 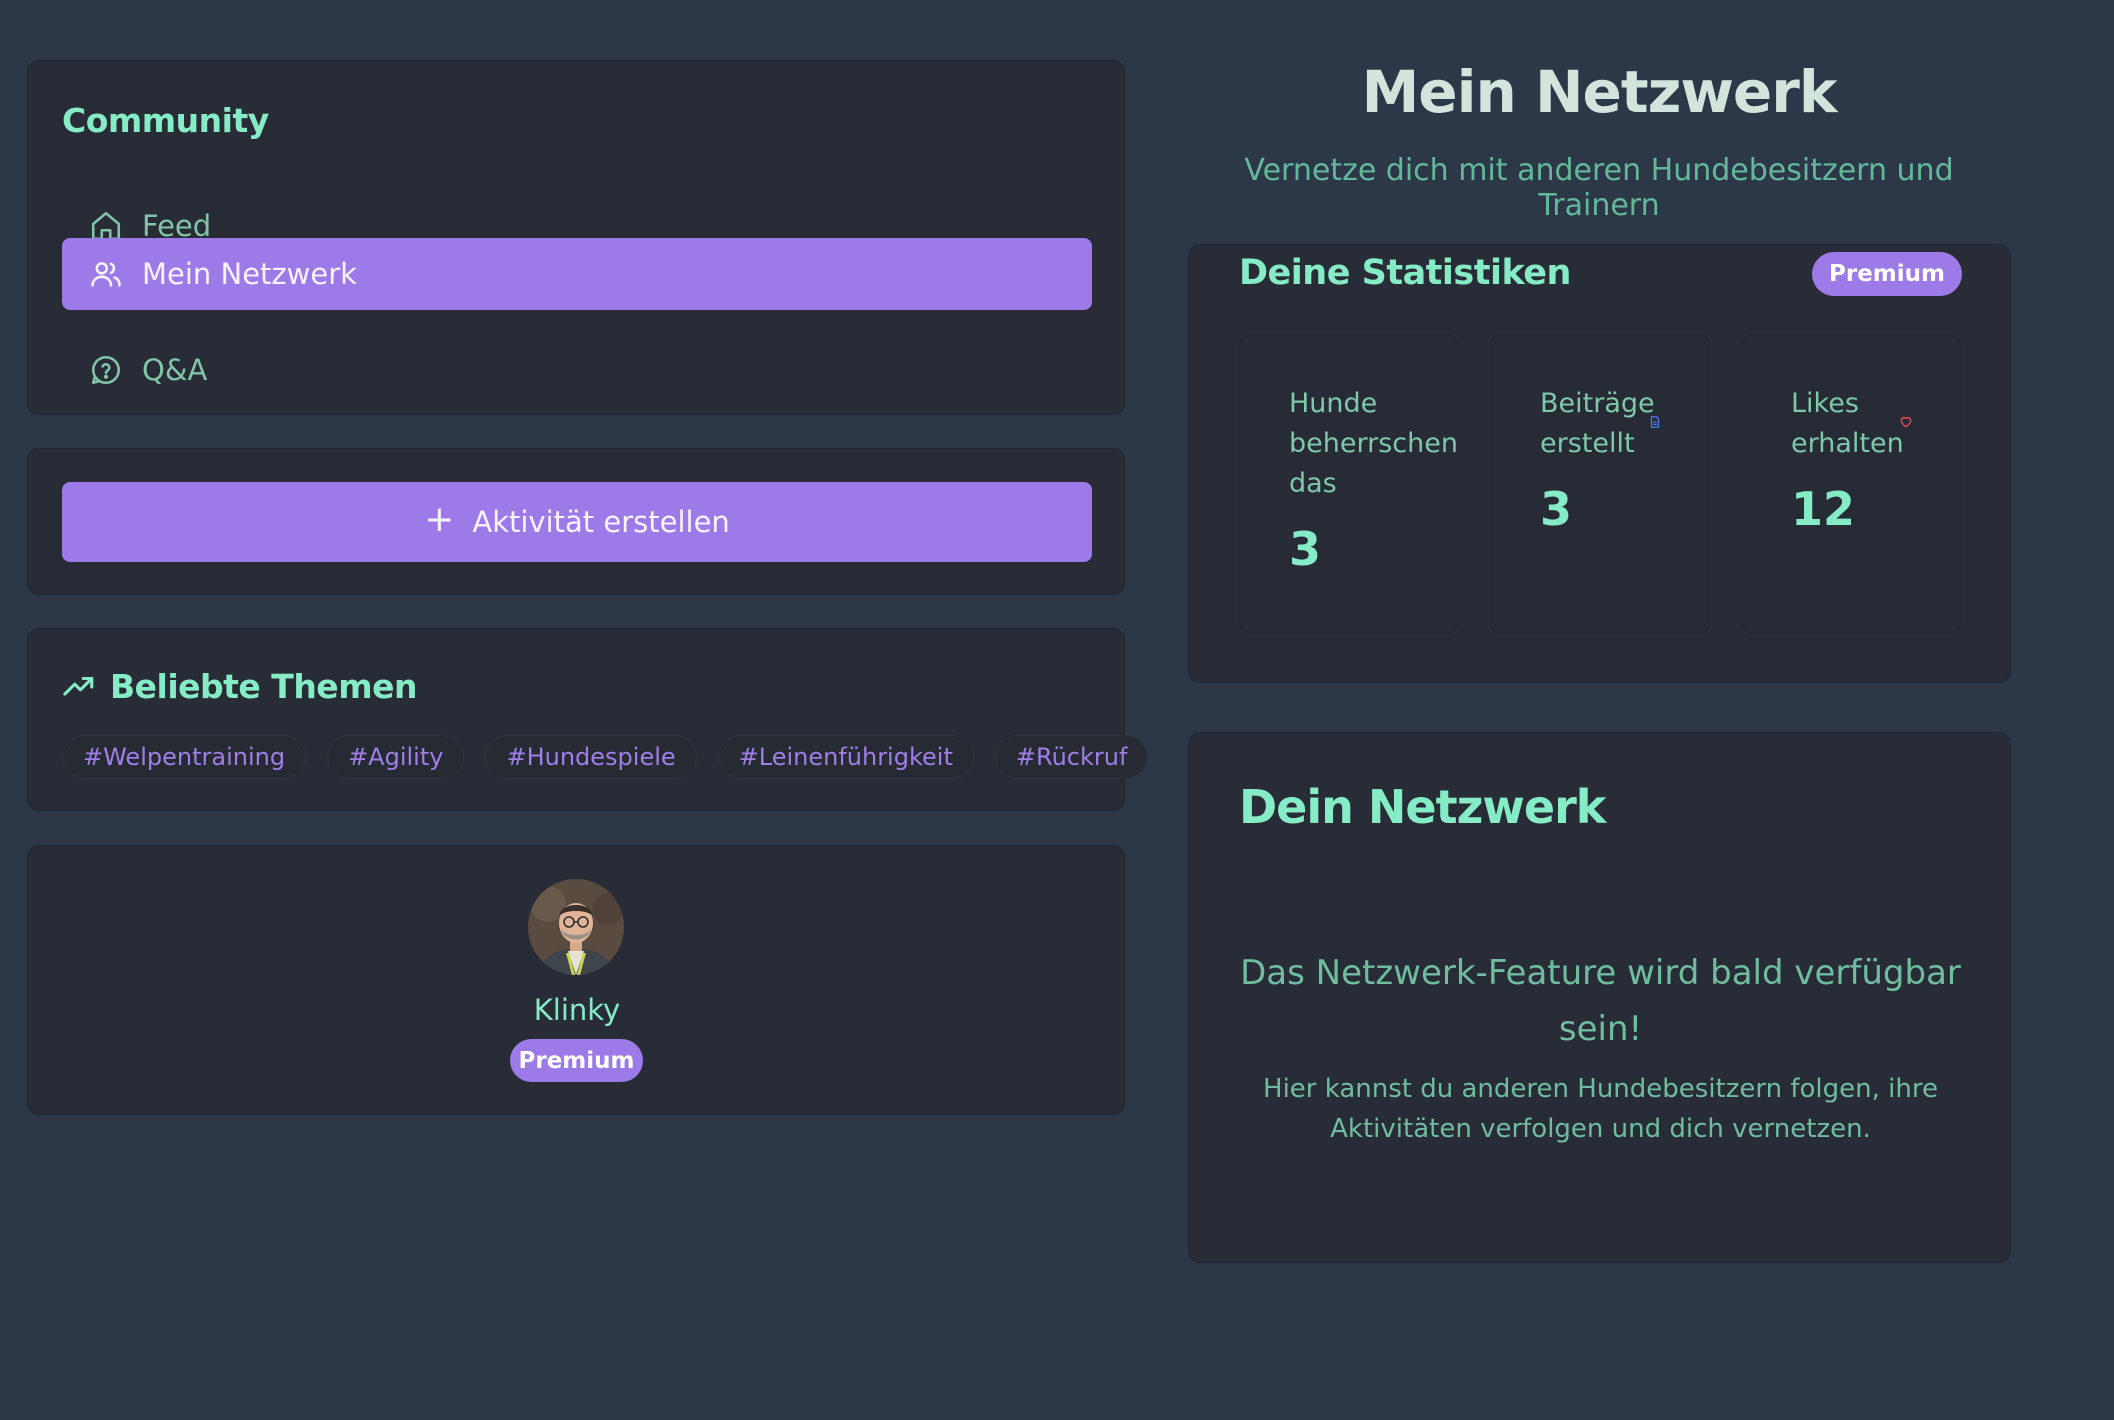 I want to click on stat-tile-dogs-mastered: Hunde beherrschen das 3, so click(x=1349, y=484).